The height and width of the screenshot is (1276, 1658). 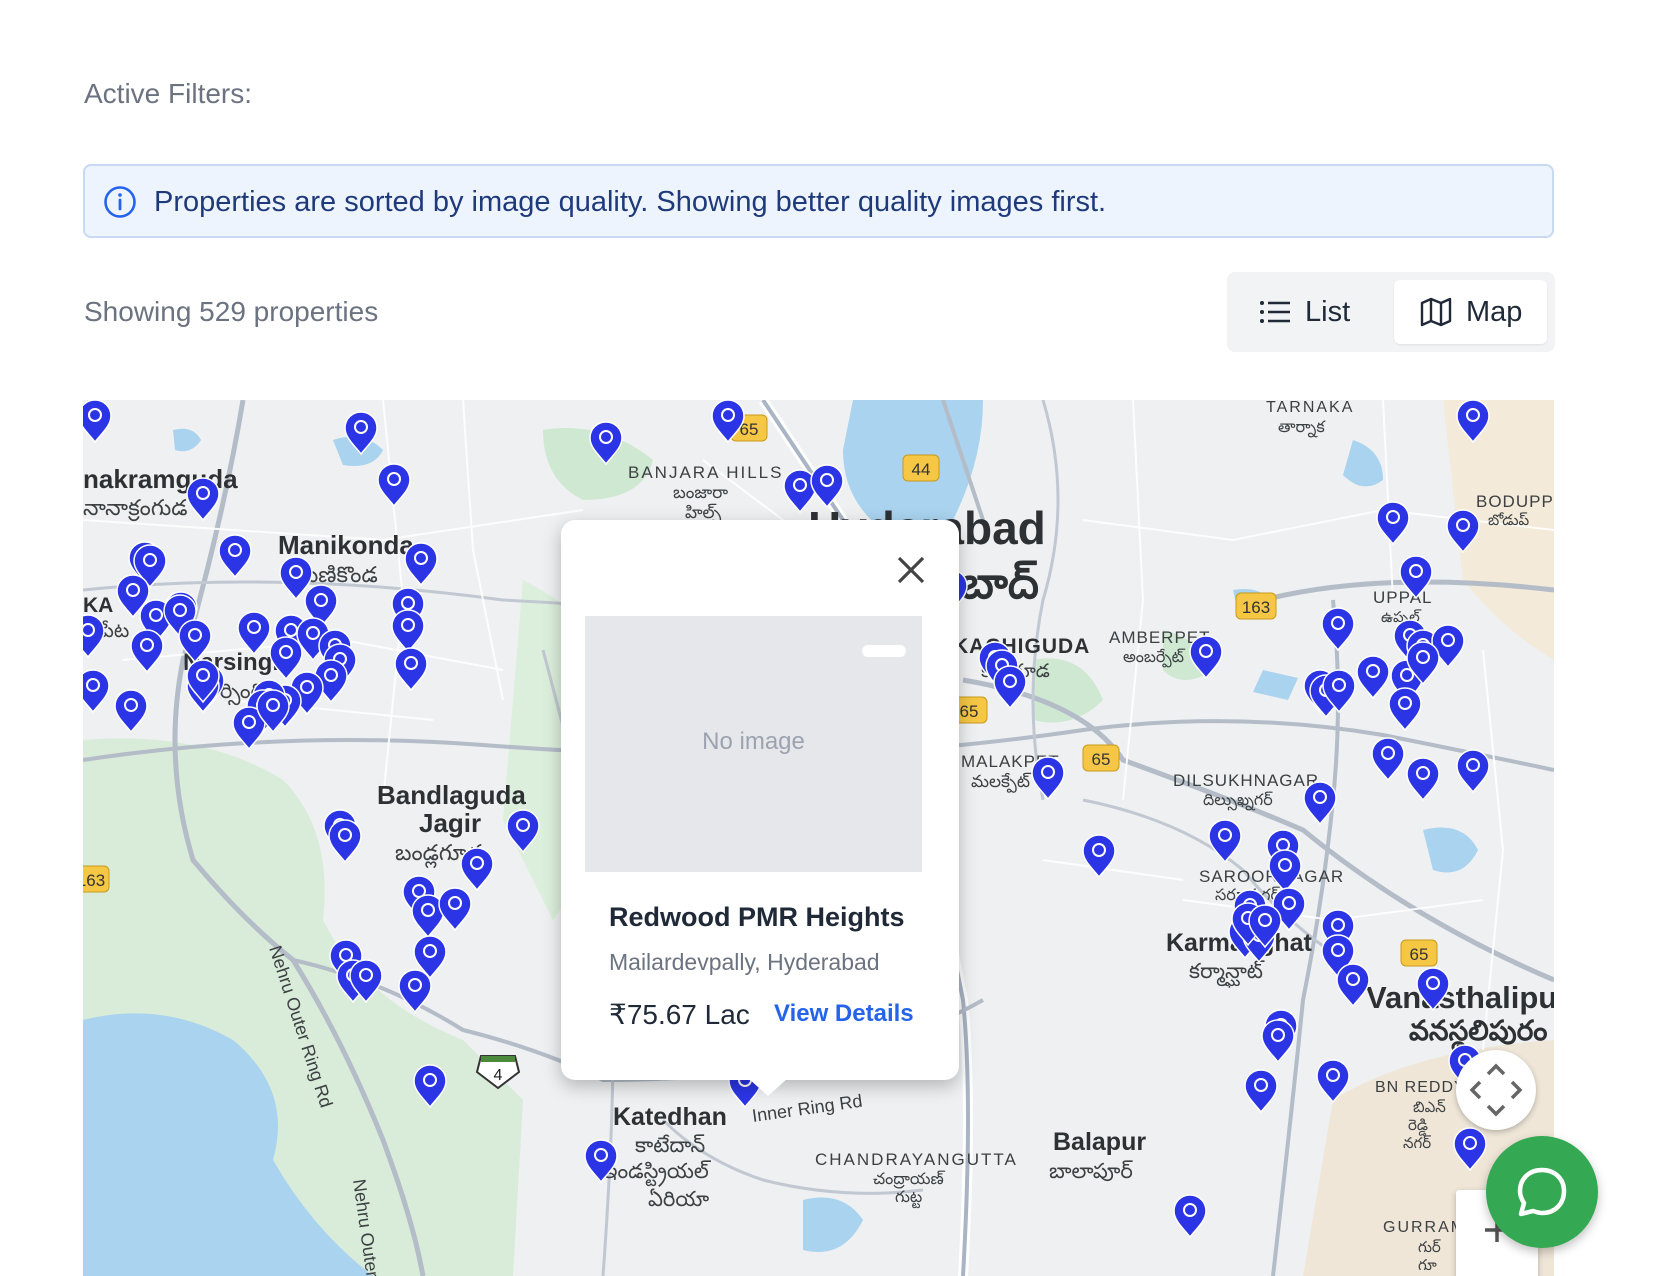 What do you see at coordinates (1154, 658) in the screenshot?
I see `map-label-amberpet-te: అంబర్పేట్` at bounding box center [1154, 658].